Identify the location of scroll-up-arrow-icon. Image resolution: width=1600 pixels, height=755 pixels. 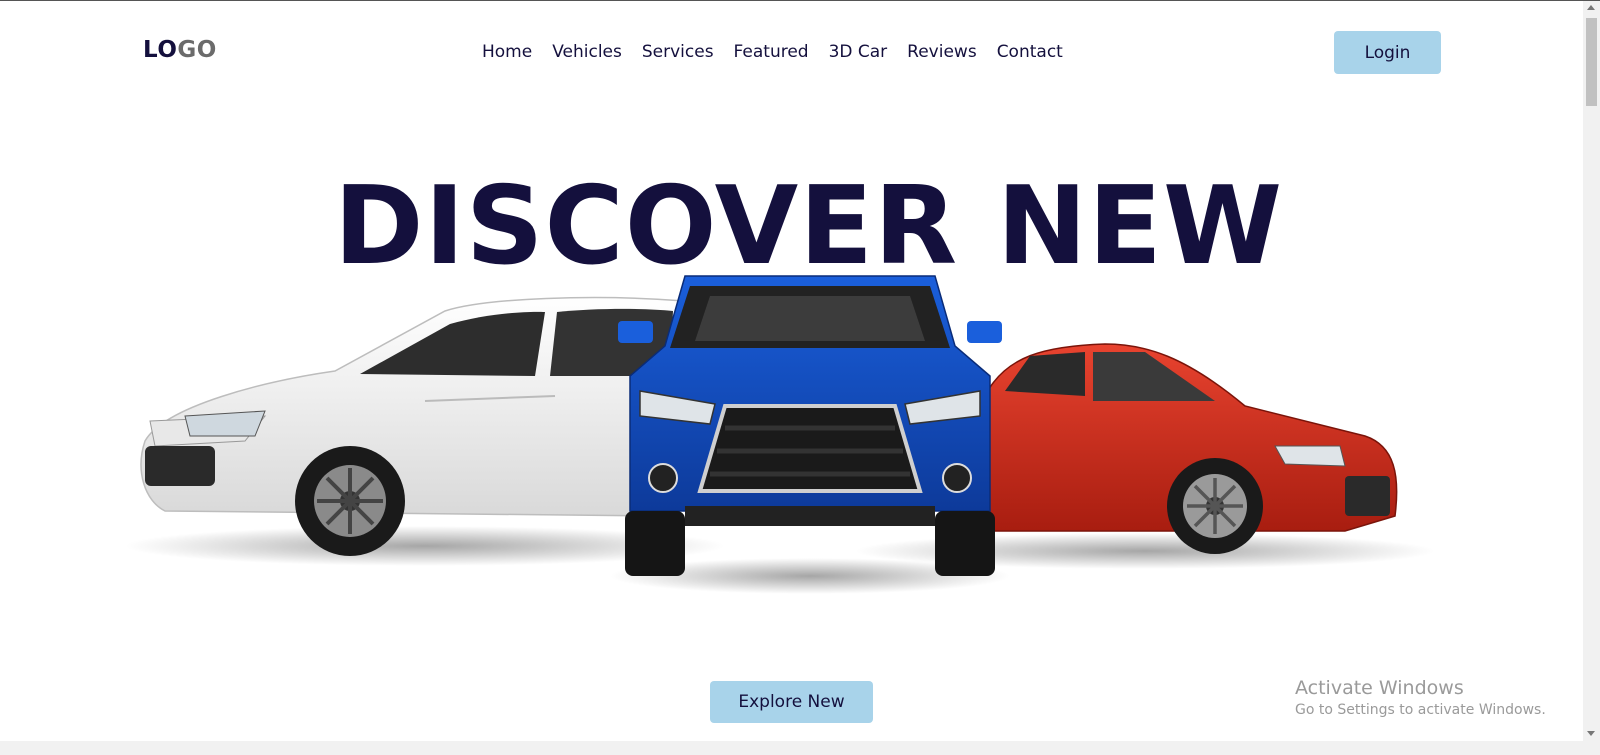
(1591, 7).